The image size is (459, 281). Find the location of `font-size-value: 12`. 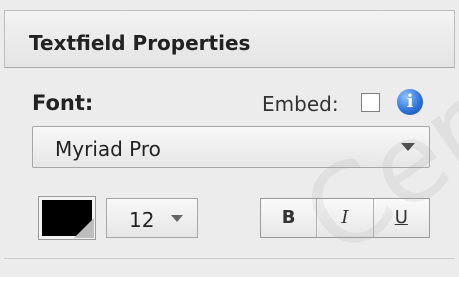

font-size-value: 12 is located at coordinates (142, 220).